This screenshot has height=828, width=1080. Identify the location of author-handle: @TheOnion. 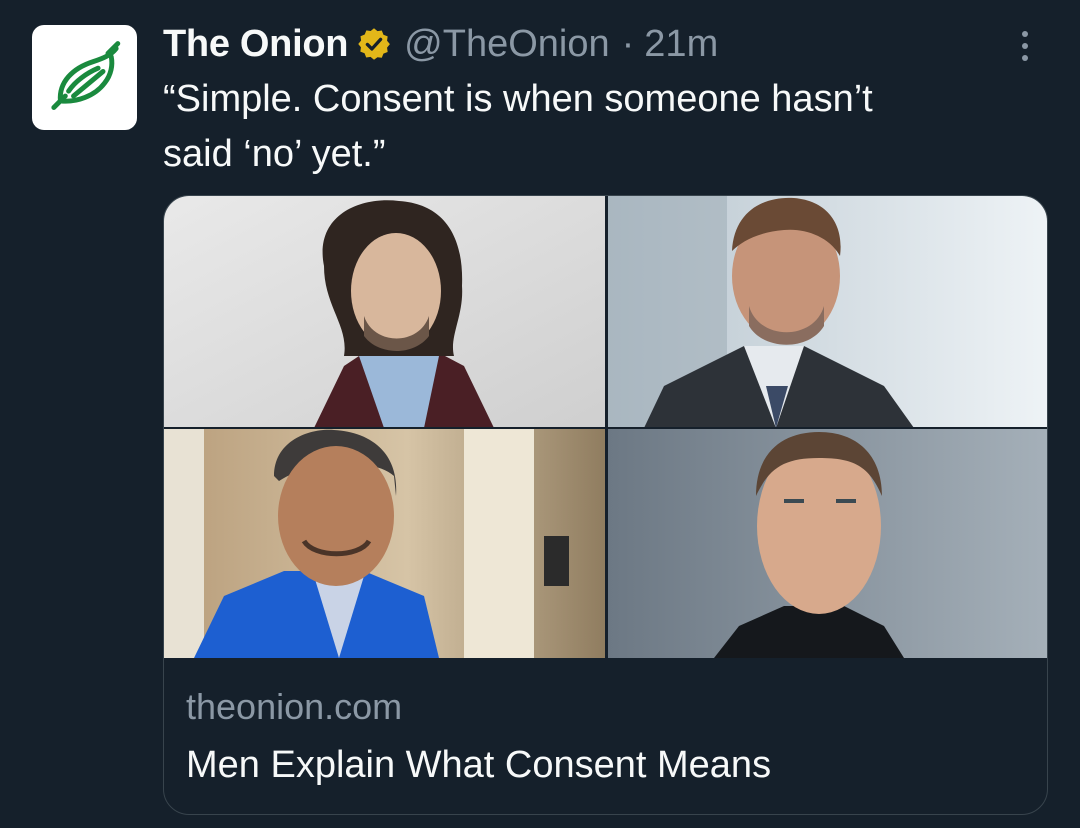
(506, 44).